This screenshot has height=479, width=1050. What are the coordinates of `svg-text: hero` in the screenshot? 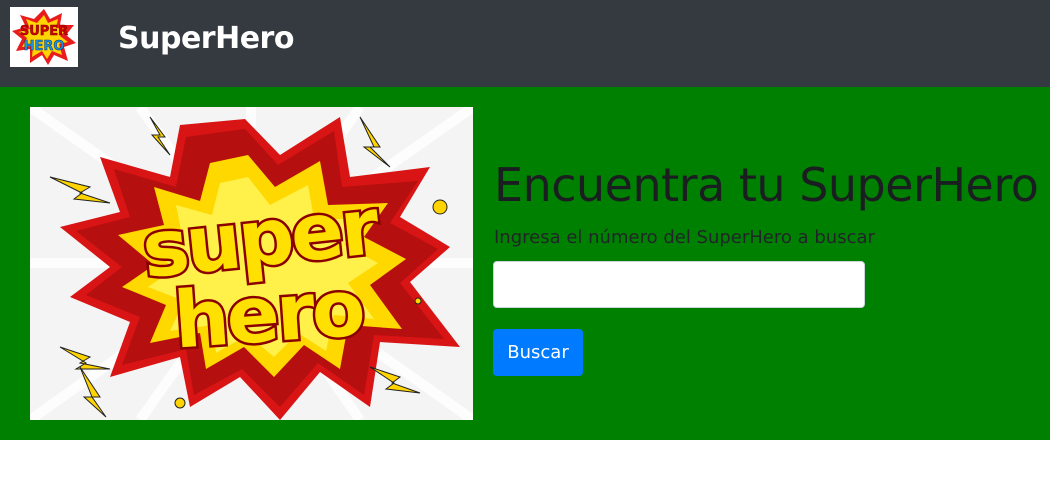 It's located at (268, 315).